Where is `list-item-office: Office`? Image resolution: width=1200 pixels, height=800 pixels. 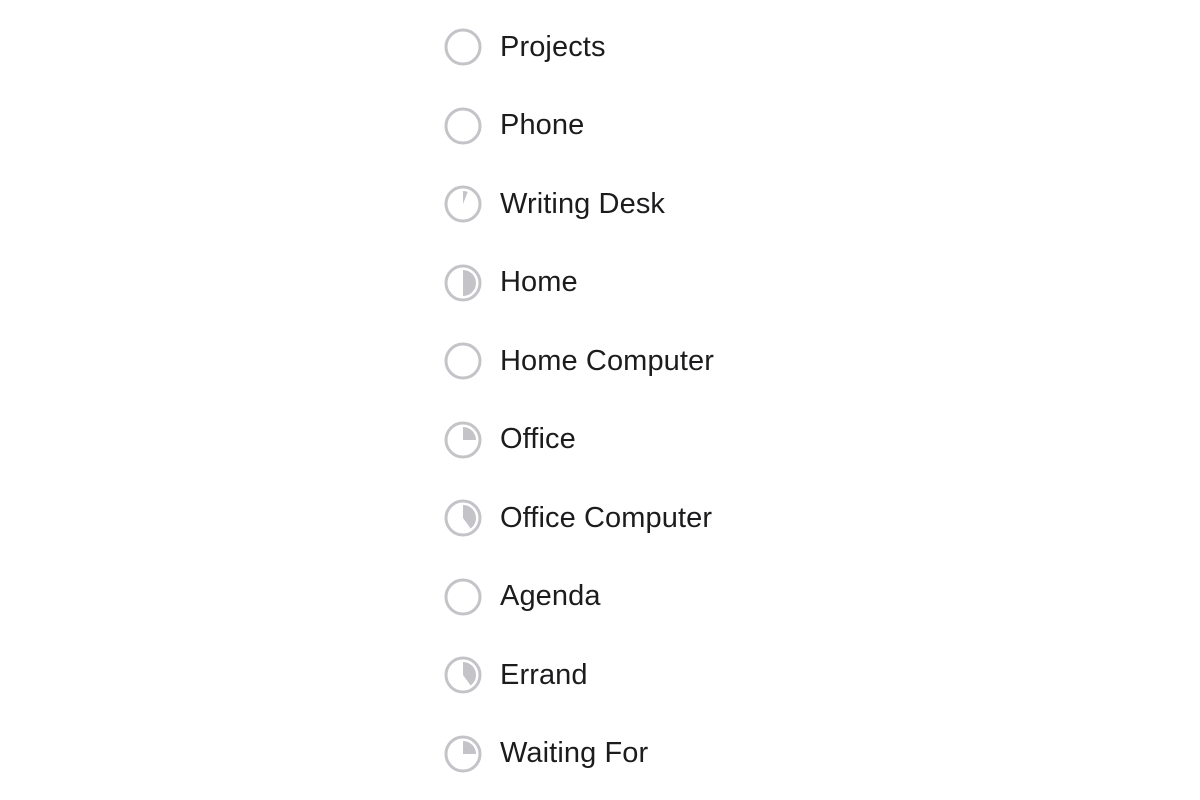
list-item-office: Office is located at coordinates (644, 440).